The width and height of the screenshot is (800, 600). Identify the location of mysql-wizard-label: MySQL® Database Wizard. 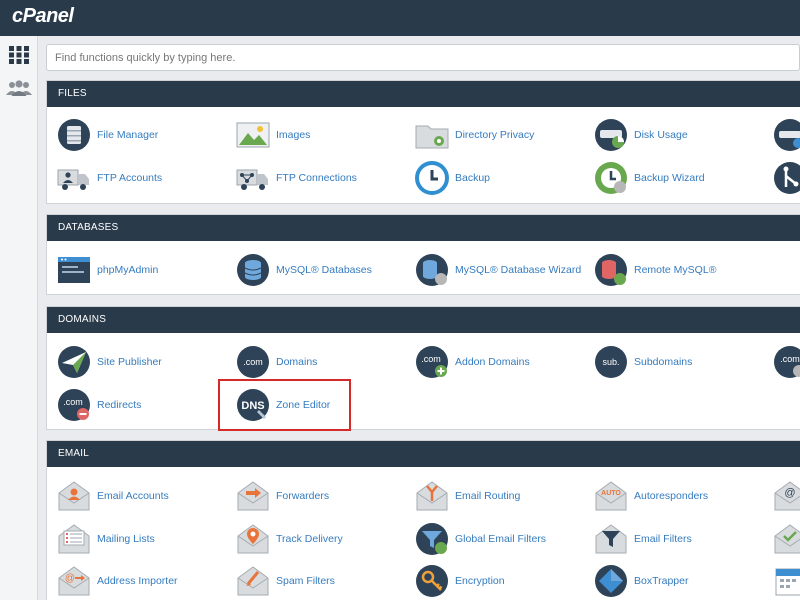
(518, 270).